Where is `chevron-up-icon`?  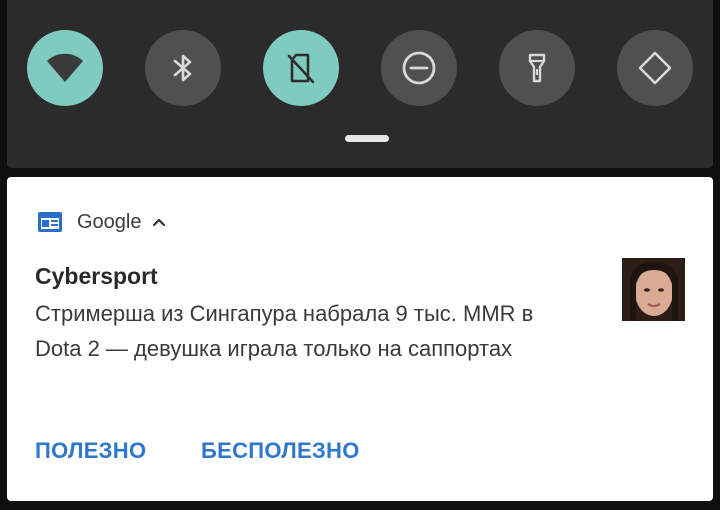
chevron-up-icon is located at coordinates (159, 222).